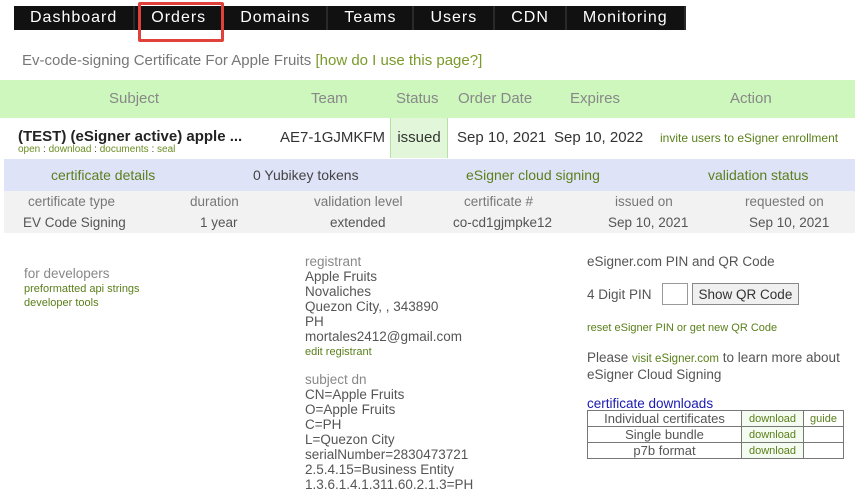 This screenshot has height=496, width=859. Describe the element at coordinates (749, 138) in the screenshot. I see `invite-users-link: invite users to eSigner enrollment` at that location.